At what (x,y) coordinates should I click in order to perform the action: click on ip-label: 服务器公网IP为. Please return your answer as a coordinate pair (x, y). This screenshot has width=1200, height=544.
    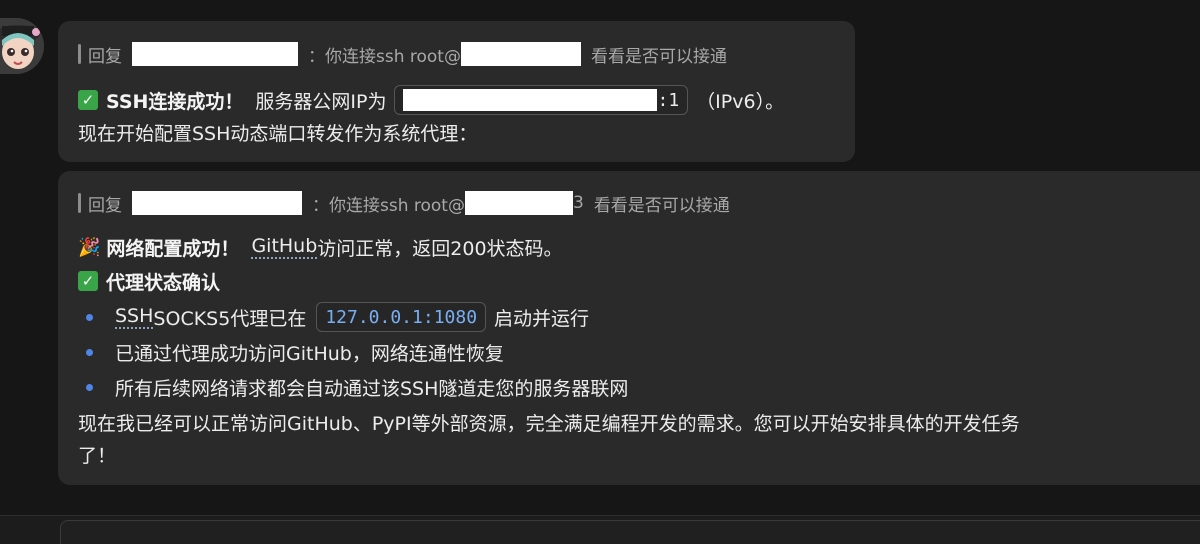
    Looking at the image, I should click on (321, 101).